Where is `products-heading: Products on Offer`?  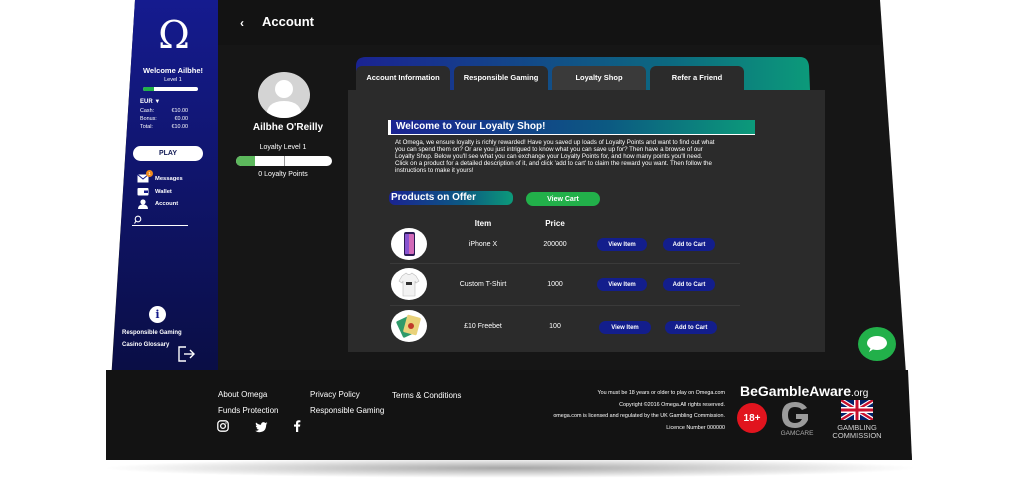
products-heading: Products on Offer is located at coordinates (434, 197).